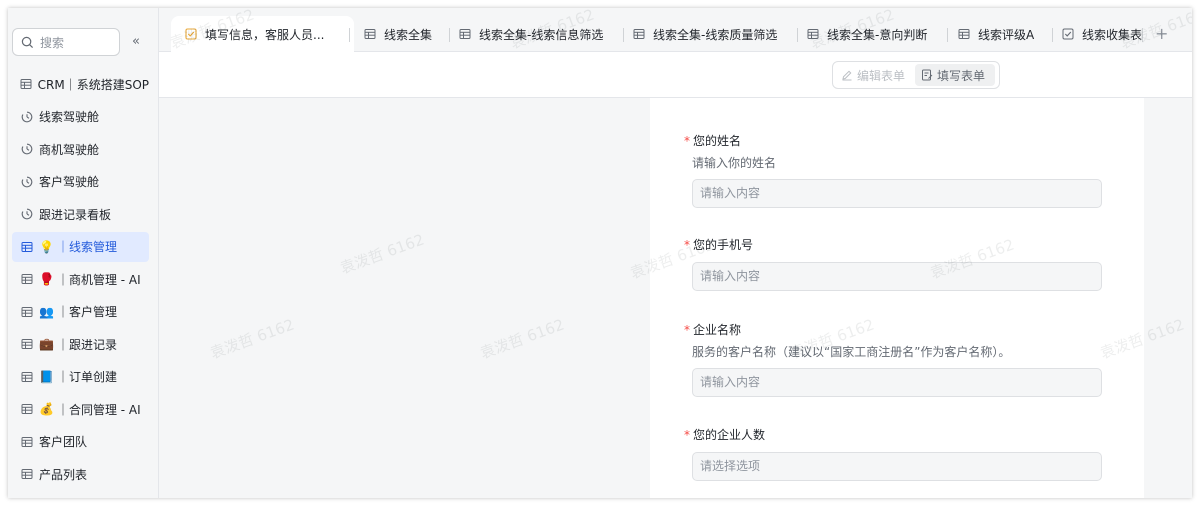 The image size is (1200, 506). What do you see at coordinates (136, 41) in the screenshot?
I see `collapse-sidebar-icon: «` at bounding box center [136, 41].